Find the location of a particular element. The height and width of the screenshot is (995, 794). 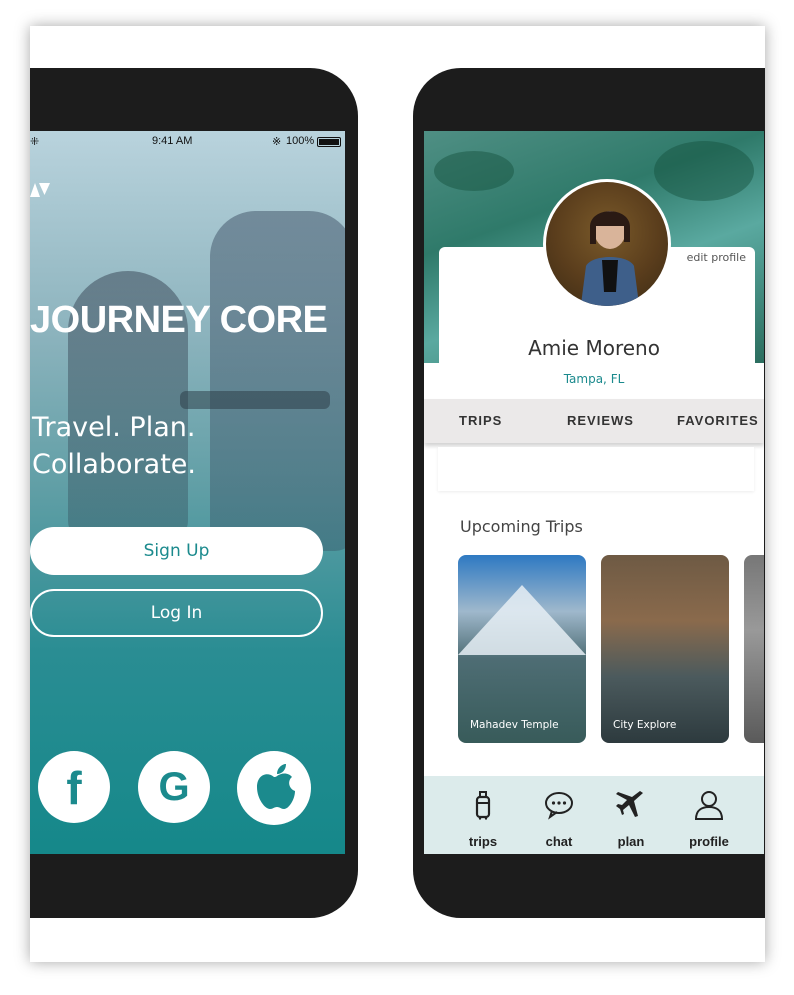

battery-icon is located at coordinates (329, 142).